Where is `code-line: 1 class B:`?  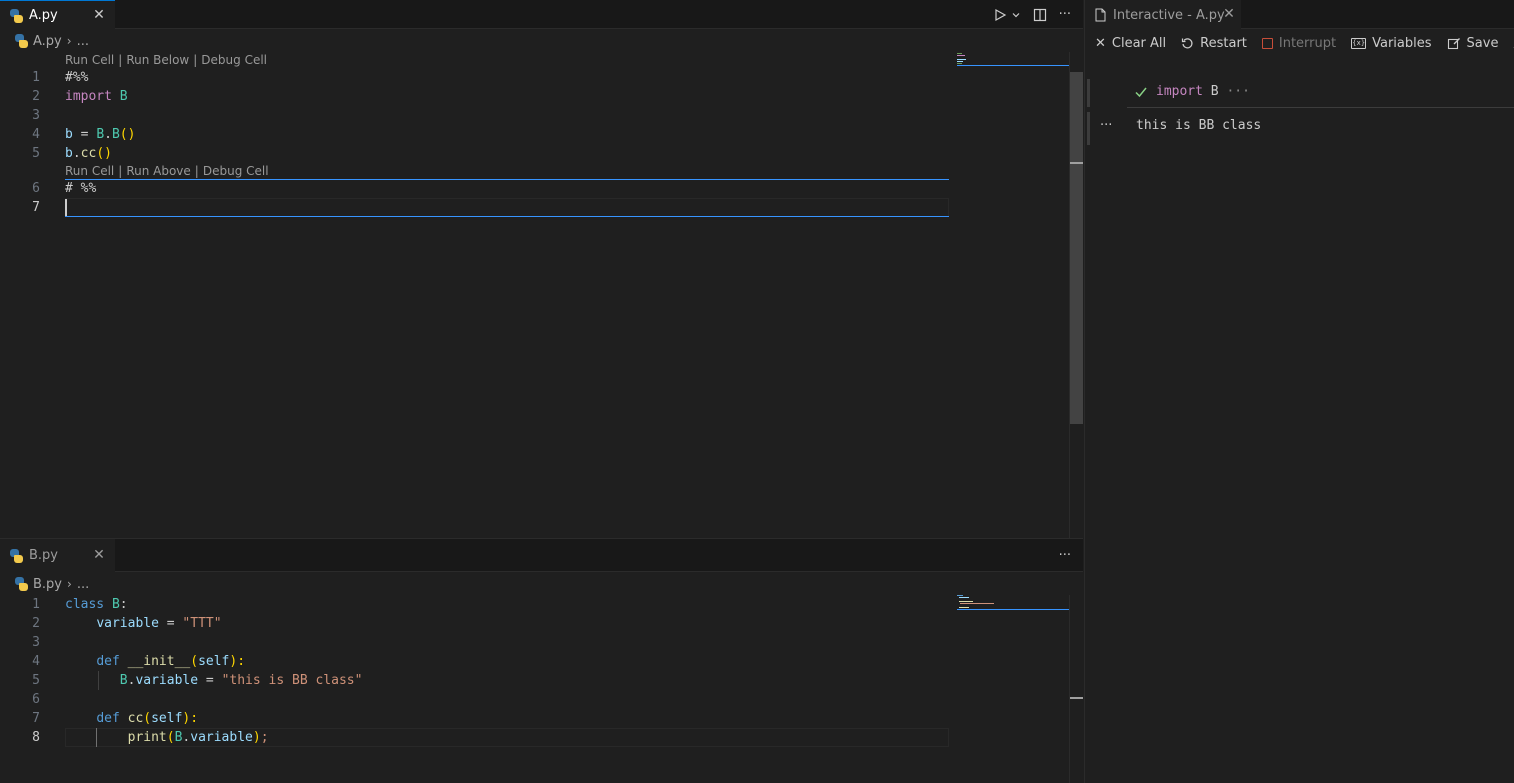
code-line: 1 class B: is located at coordinates (474, 604).